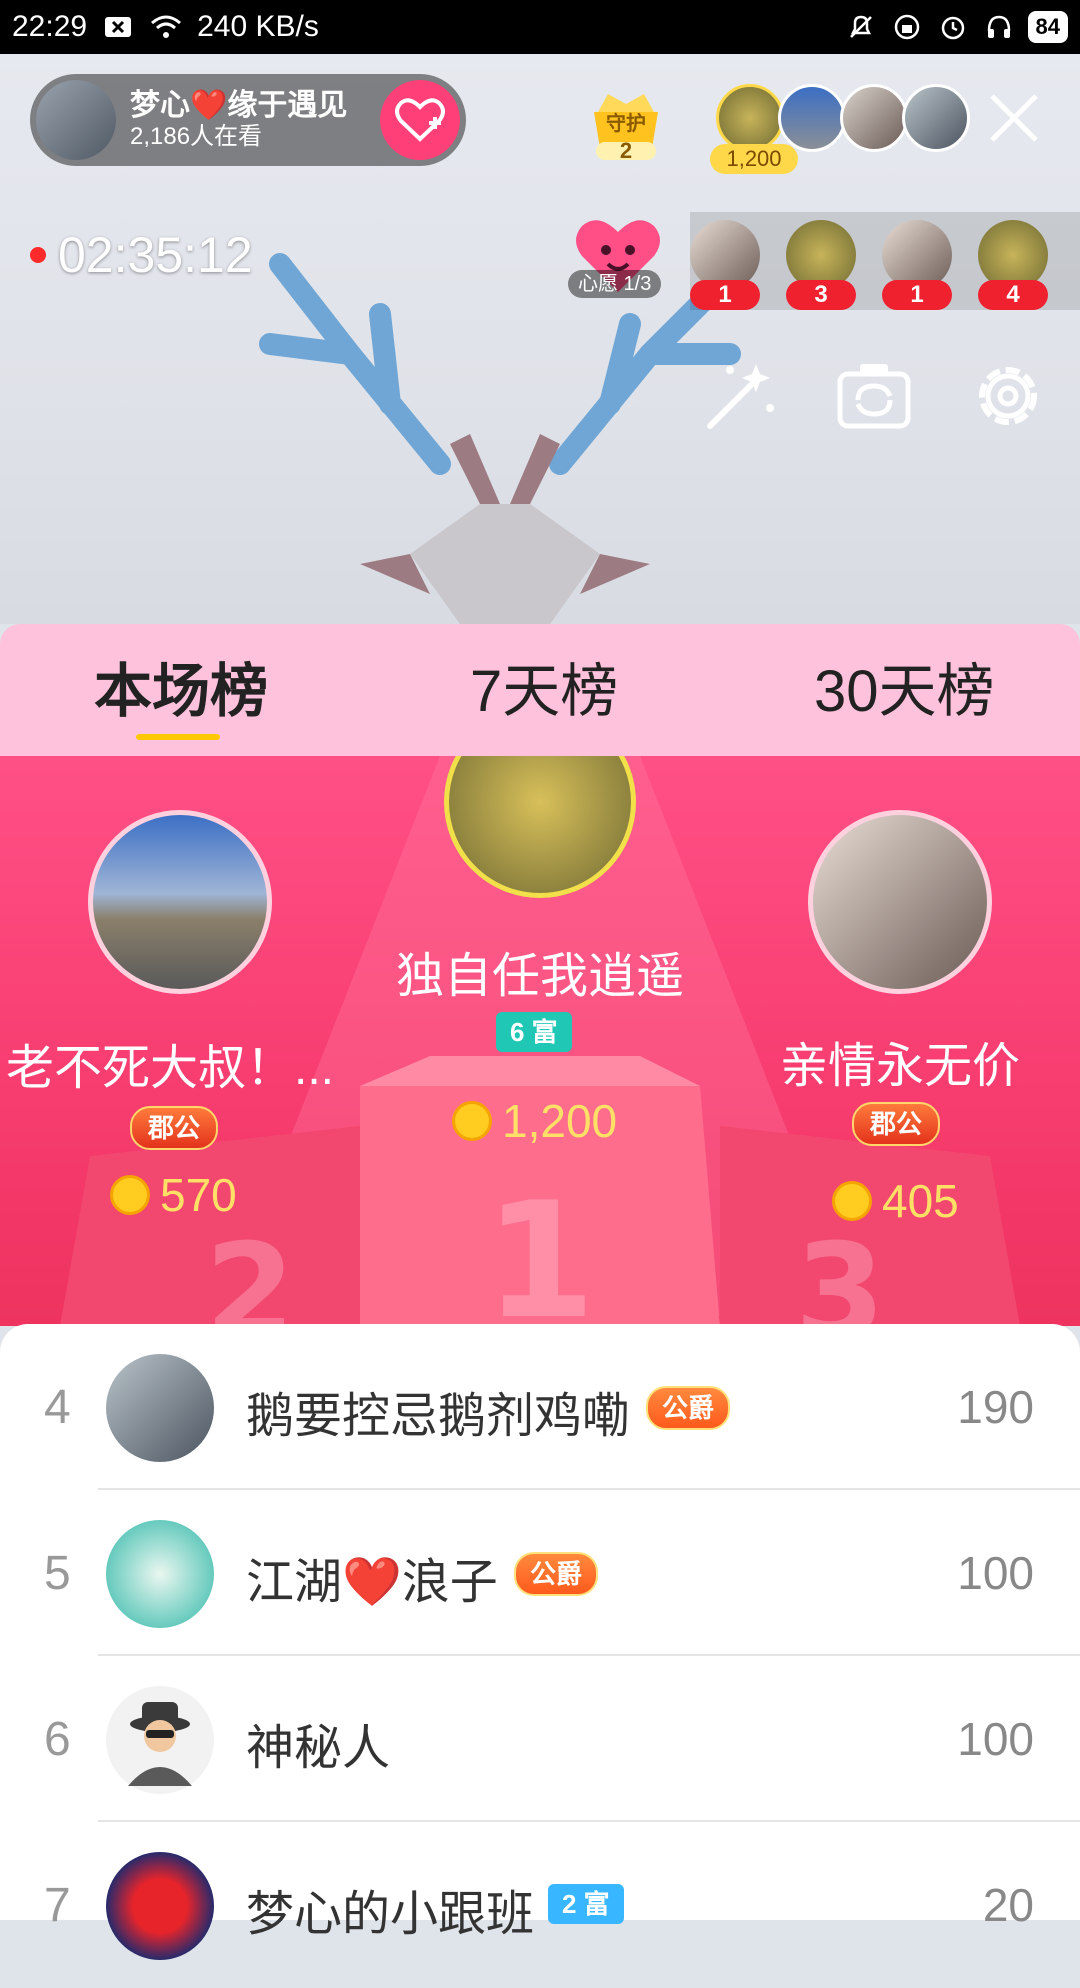 This screenshot has height=1988, width=1080. I want to click on guard-label: 守护, so click(626, 123).